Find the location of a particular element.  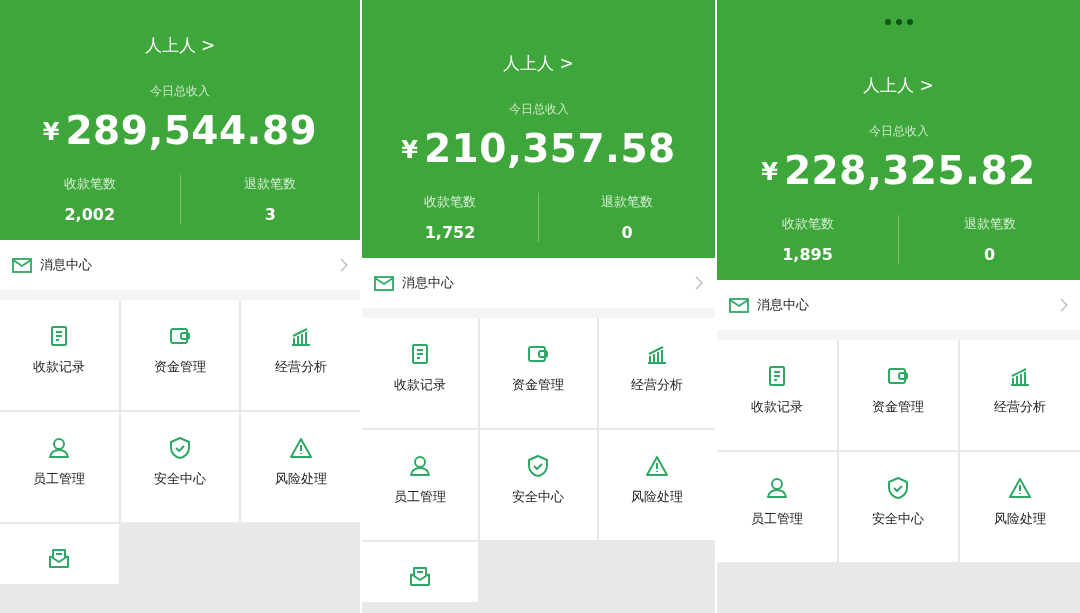

stat-value: 1,752 is located at coordinates (450, 232).